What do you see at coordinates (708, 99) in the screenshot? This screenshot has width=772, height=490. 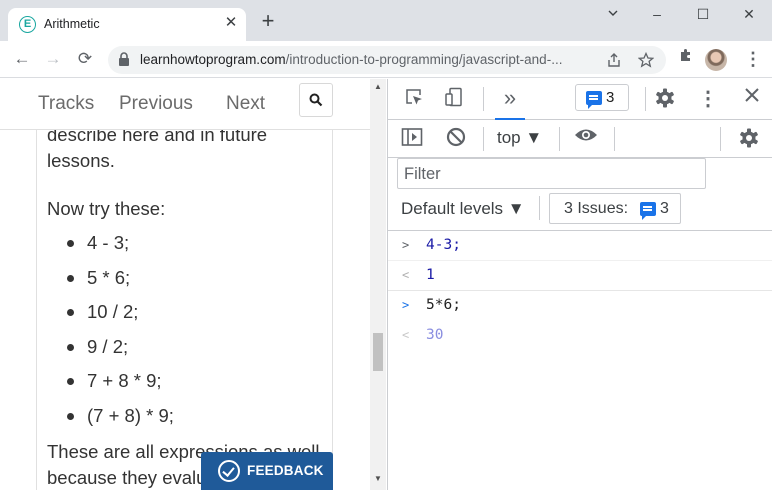 I see `devtools-menu-icon: ⋮` at bounding box center [708, 99].